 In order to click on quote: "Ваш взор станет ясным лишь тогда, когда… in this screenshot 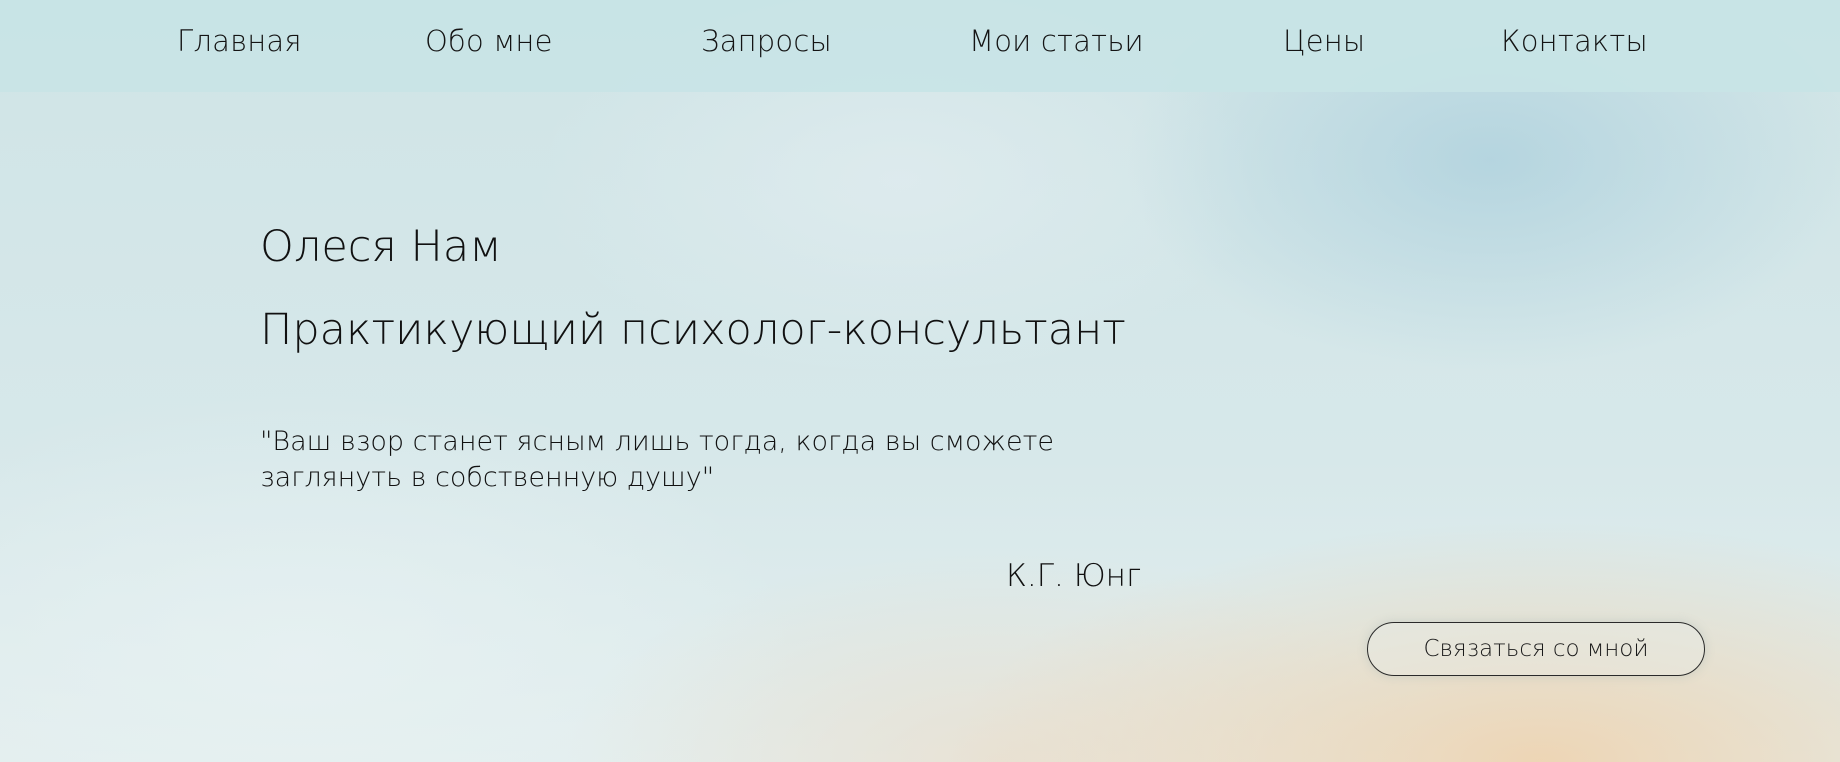, I will do `click(657, 460)`.